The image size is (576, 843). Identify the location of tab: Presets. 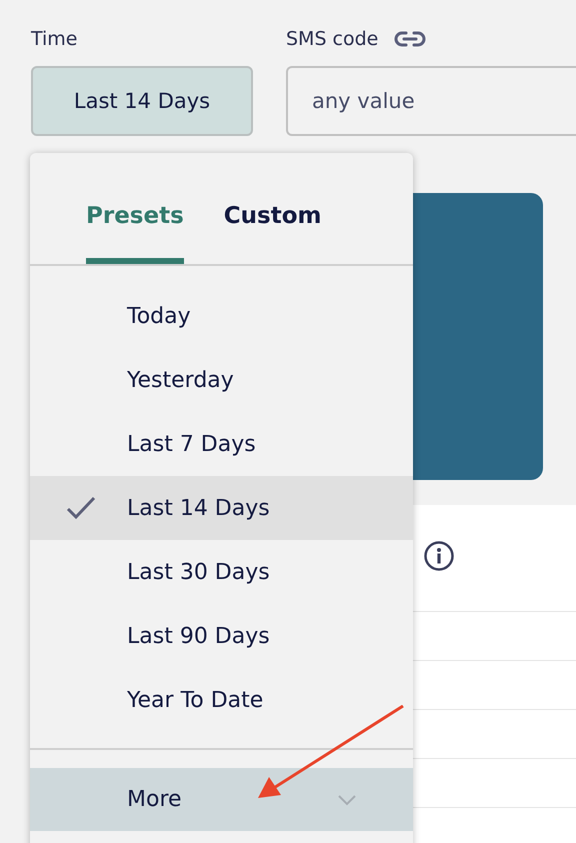
(135, 208).